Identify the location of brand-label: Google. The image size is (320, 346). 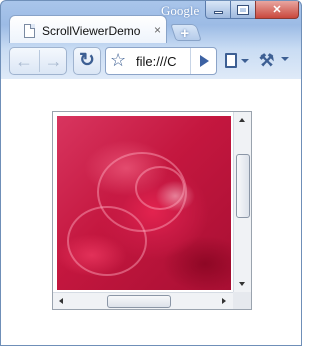
(180, 10).